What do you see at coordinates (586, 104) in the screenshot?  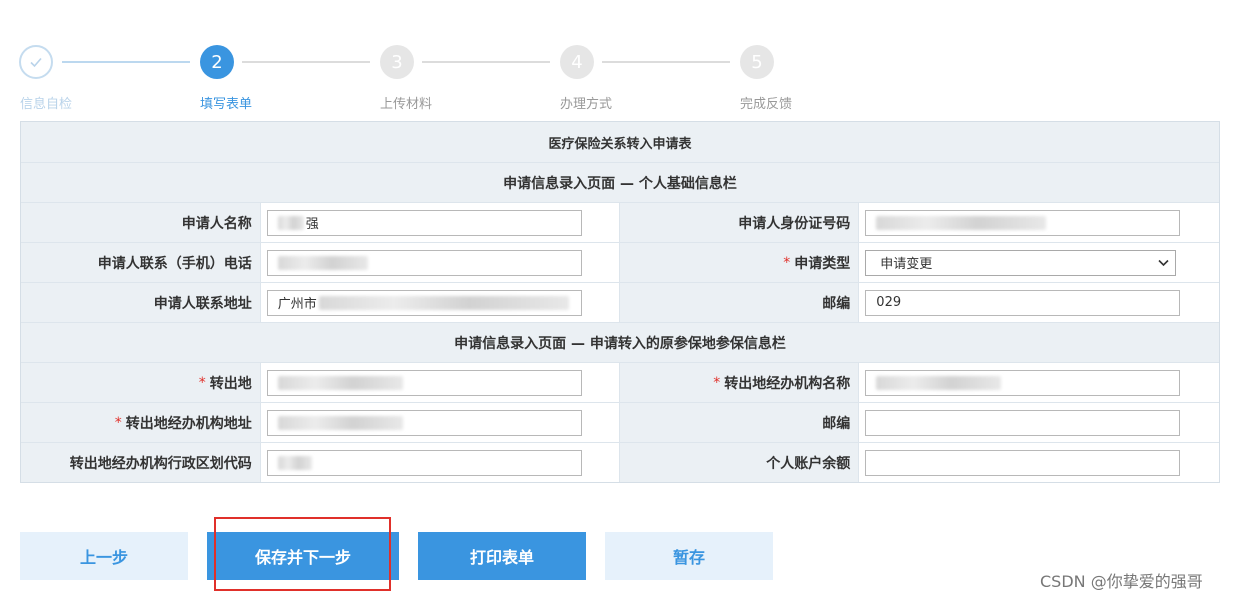 I see `step-4-label: 办理方式` at bounding box center [586, 104].